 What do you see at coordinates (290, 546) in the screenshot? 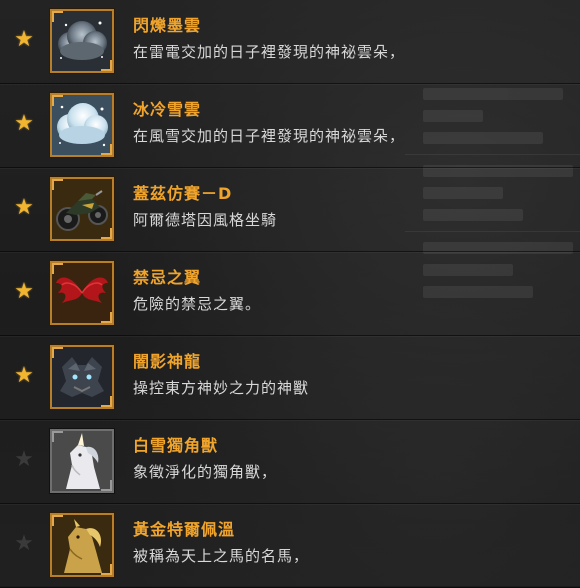
I see `list-item: ★ 黃金特爾佩溫 被稱為天上之馬的名馬，` at bounding box center [290, 546].